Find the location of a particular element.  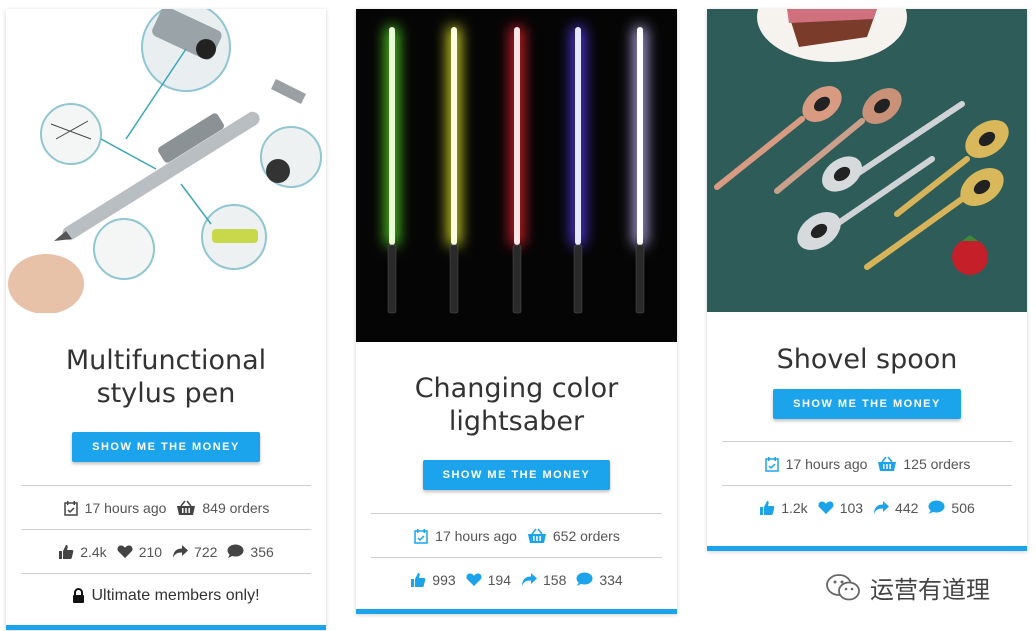

heart-count: 210 is located at coordinates (150, 551).